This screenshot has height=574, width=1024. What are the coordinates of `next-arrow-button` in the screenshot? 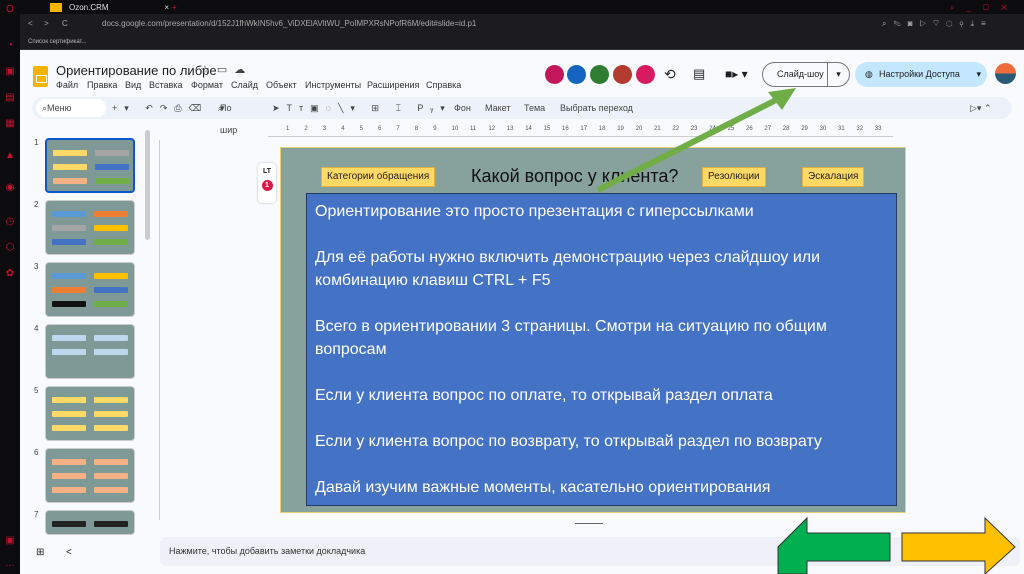 It's located at (958, 545).